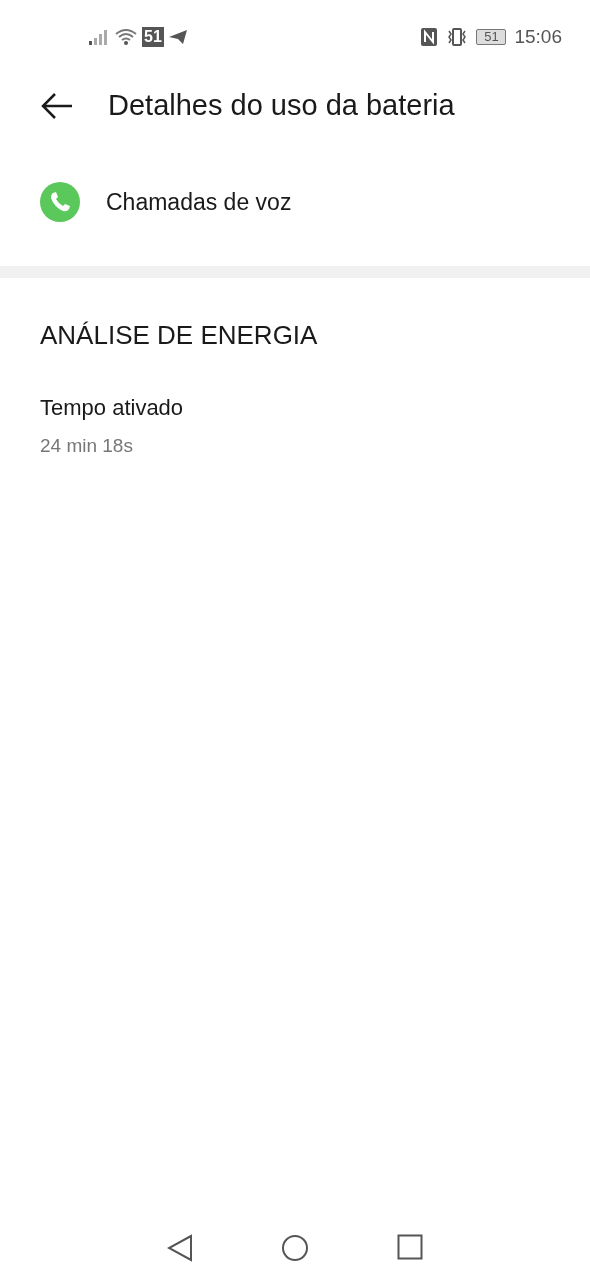  Describe the element at coordinates (153, 37) in the screenshot. I see `notification-badge: 51` at that location.